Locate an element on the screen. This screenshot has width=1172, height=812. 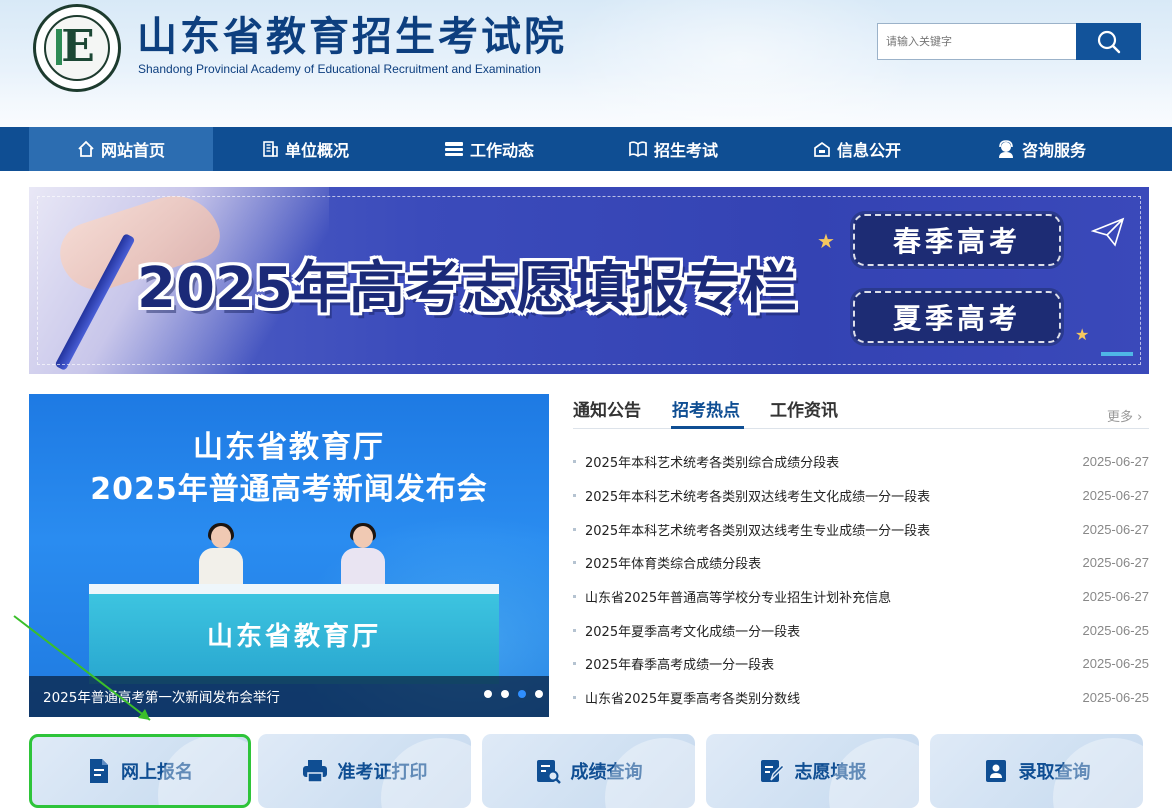
nav-item-label: 招生考试 is located at coordinates (685, 150).